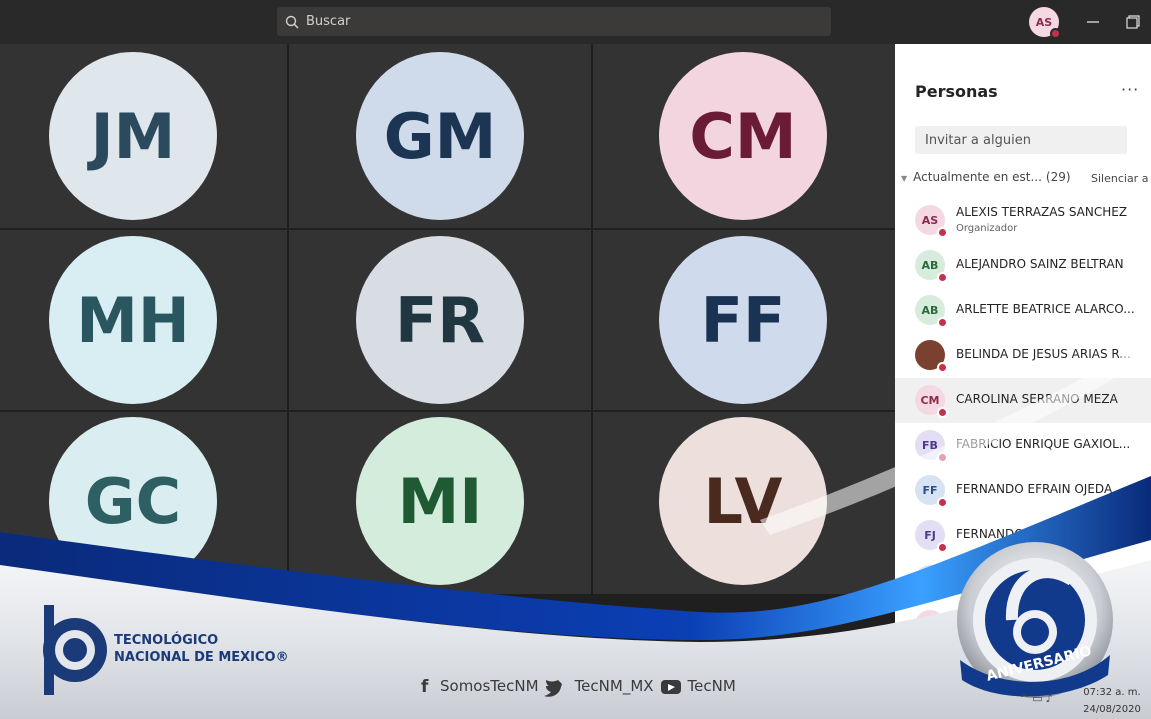  I want to click on minimize-icon, so click(1093, 22).